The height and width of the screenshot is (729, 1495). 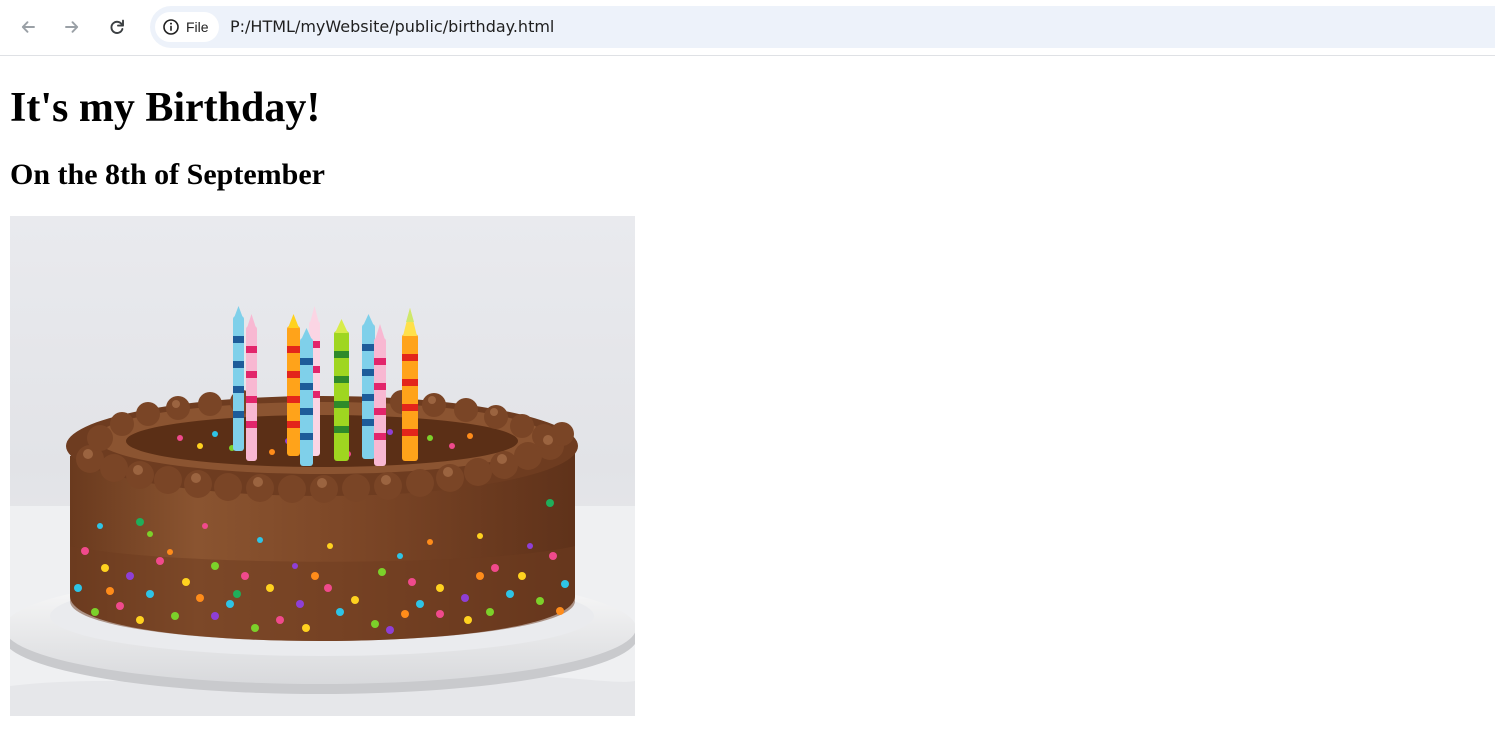 I want to click on back-button, so click(x=28, y=27).